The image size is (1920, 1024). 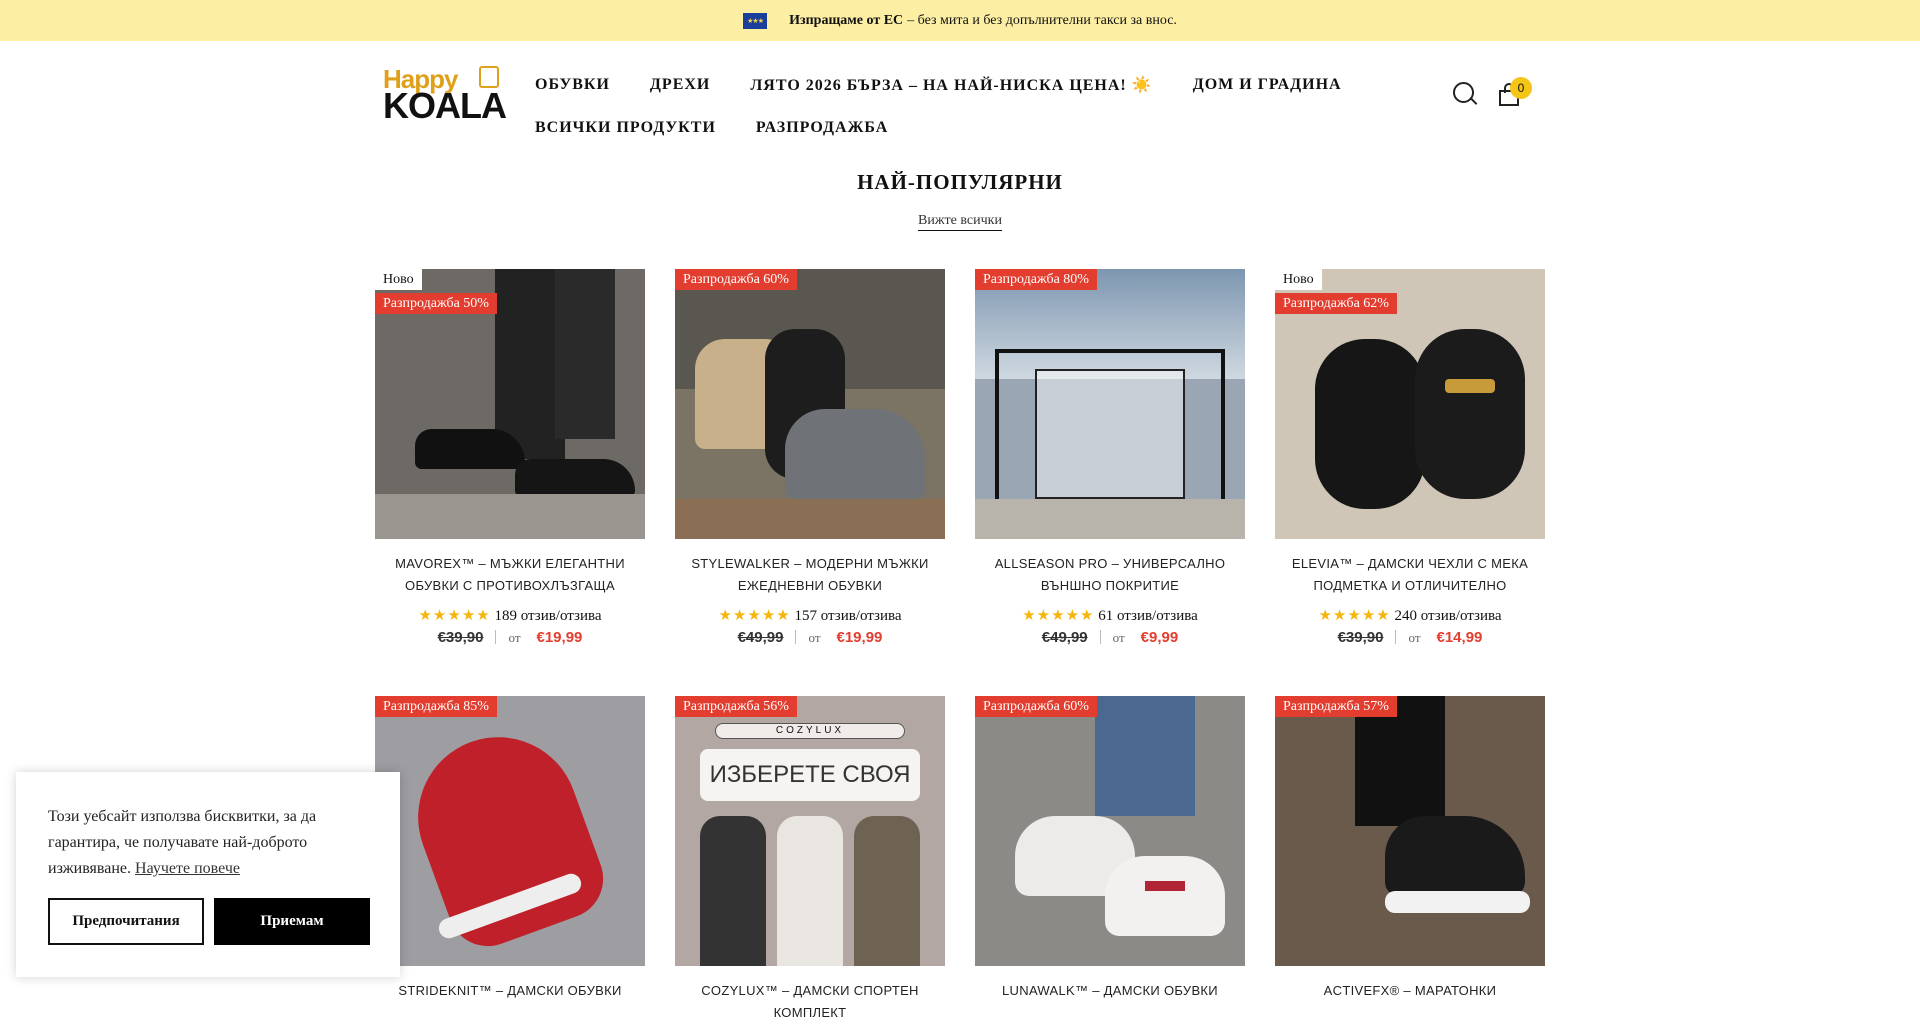 I want to click on product-rating: ★★★★★ 157 отзив/отзива, so click(x=810, y=615).